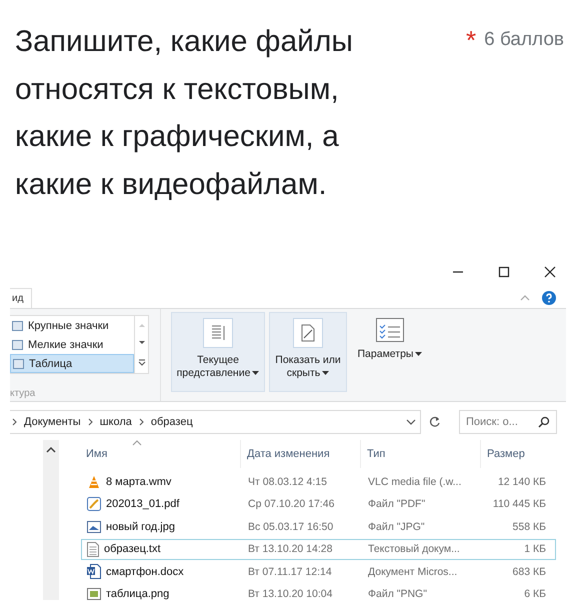 The image size is (576, 615). I want to click on points-label: 6 баллов, so click(524, 40).